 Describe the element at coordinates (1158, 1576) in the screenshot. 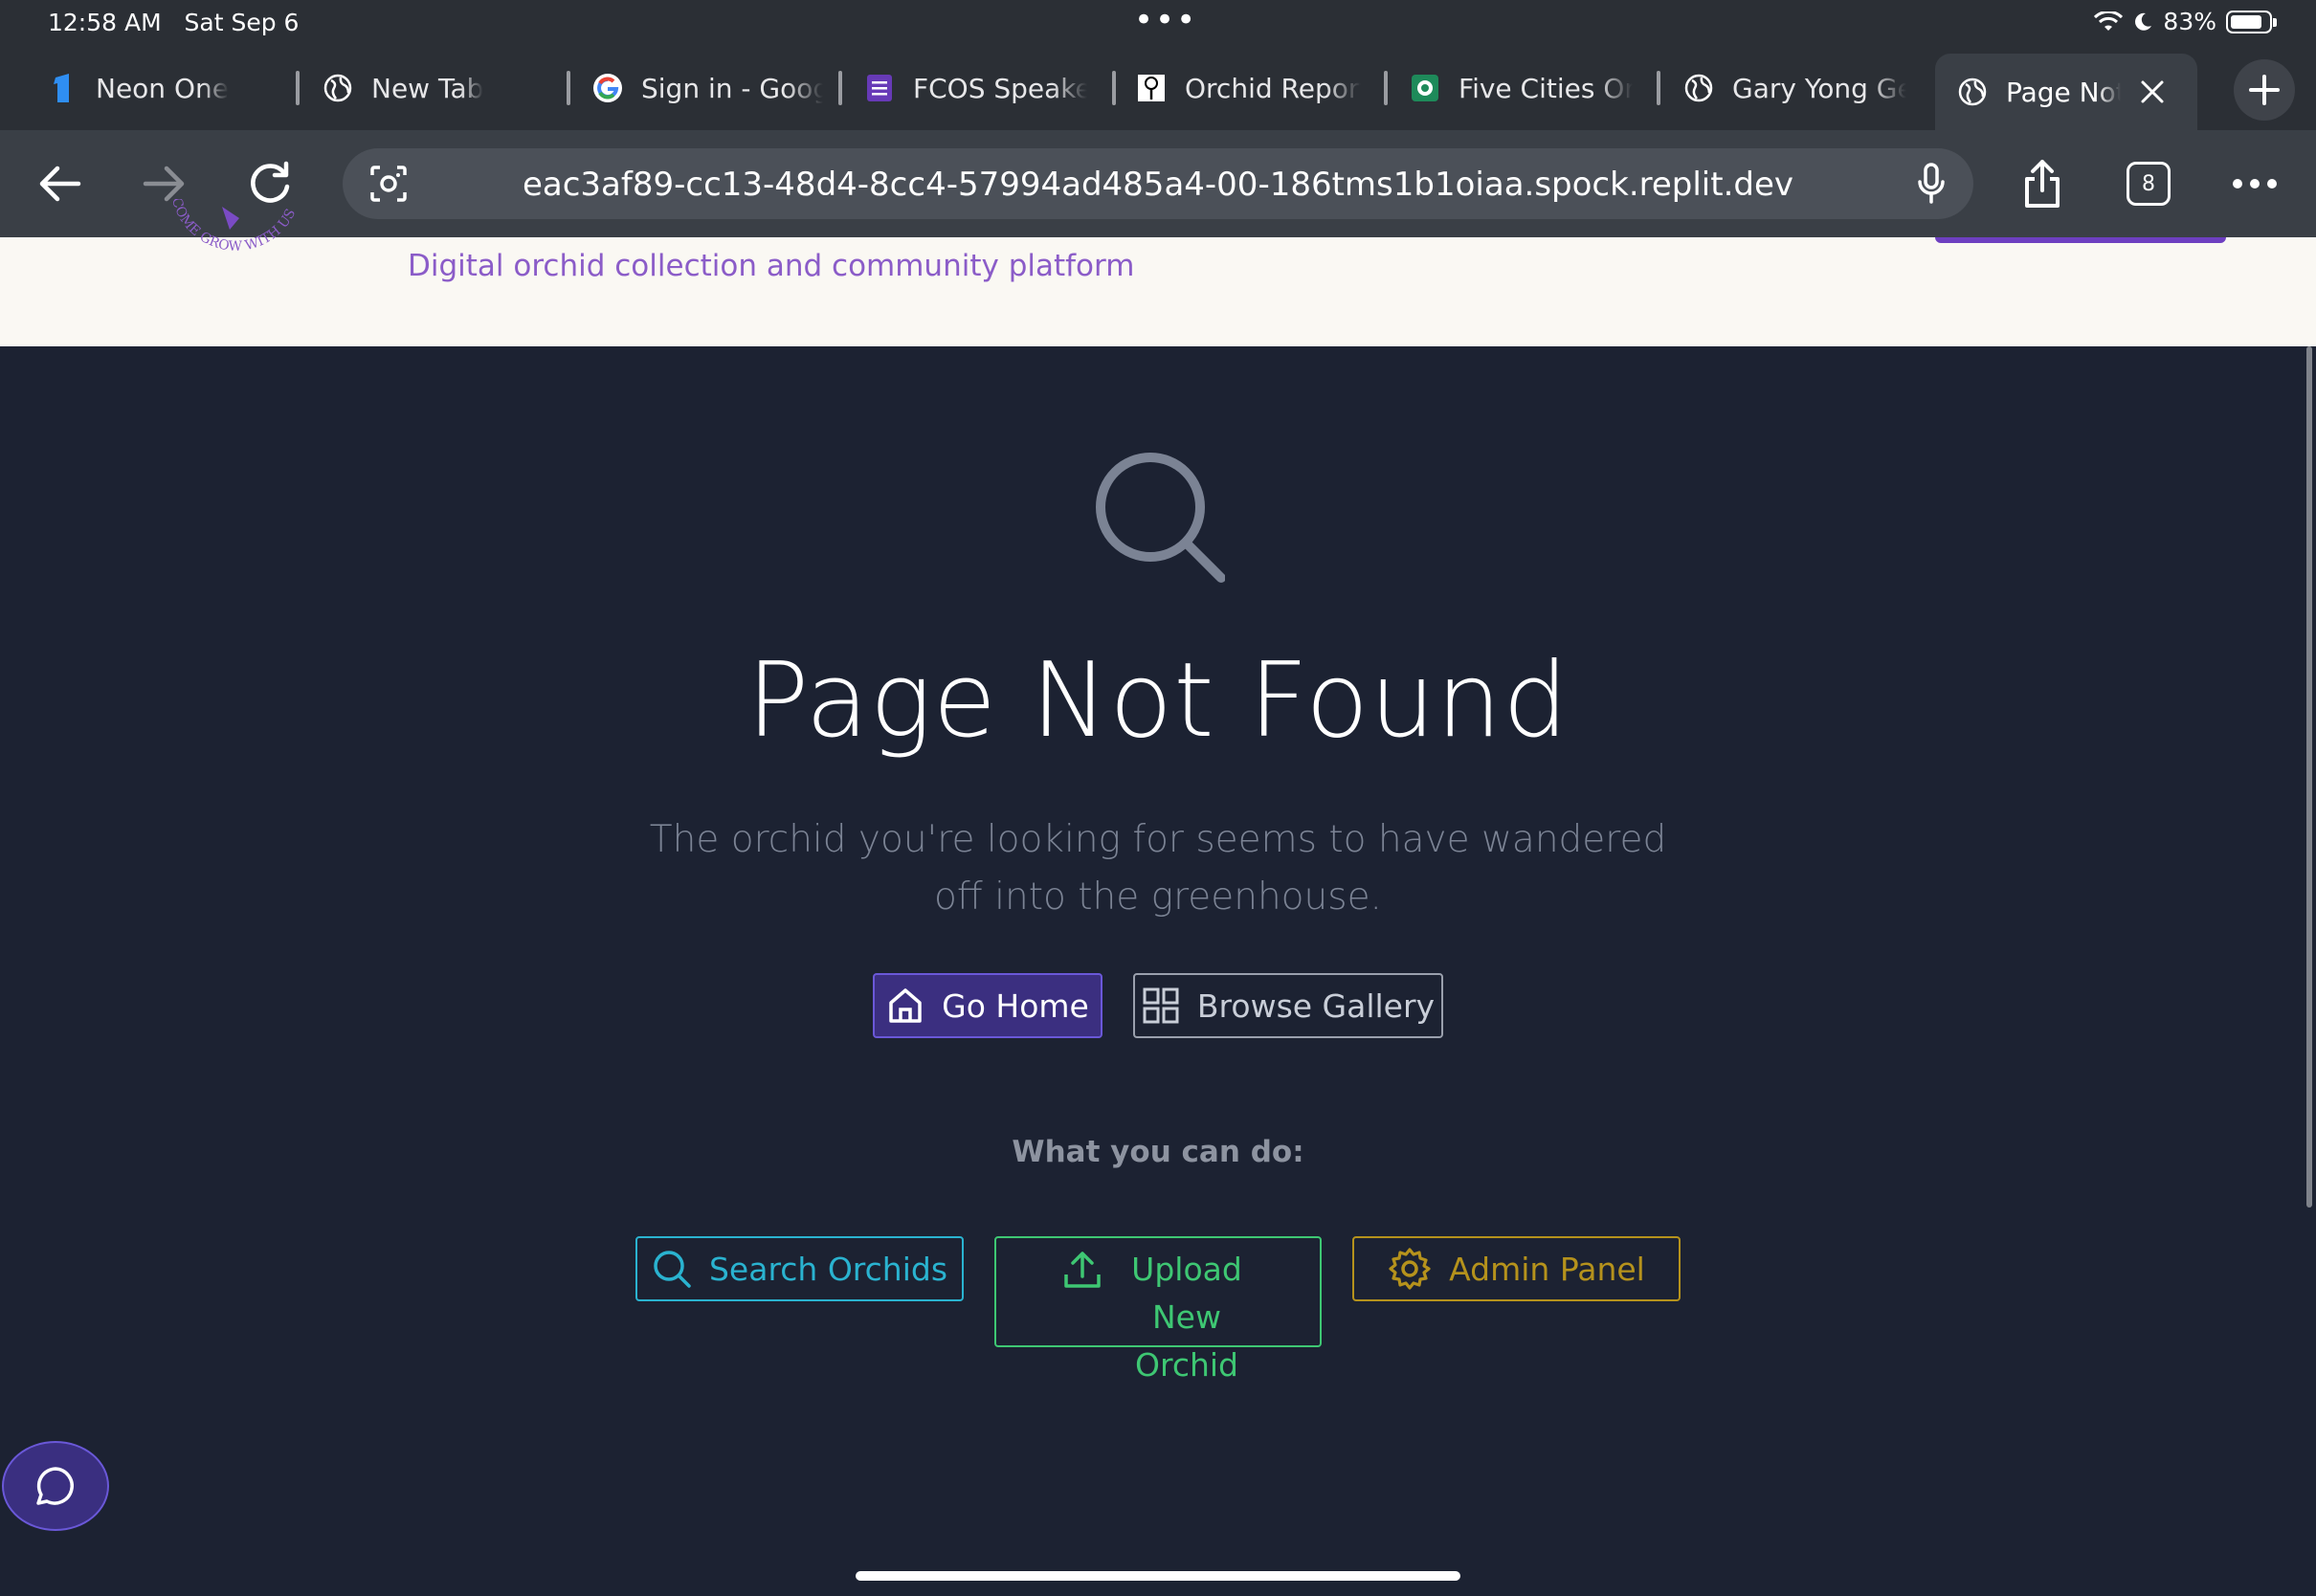

I see `home-indicator` at that location.